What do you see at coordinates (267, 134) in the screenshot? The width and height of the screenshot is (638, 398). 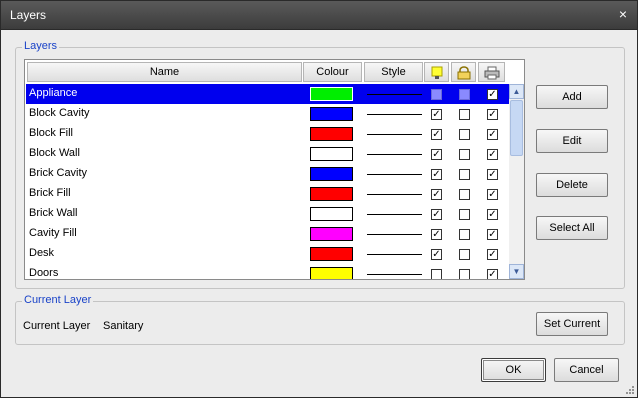 I see `layer-row: Block Fill ✓ ✓` at bounding box center [267, 134].